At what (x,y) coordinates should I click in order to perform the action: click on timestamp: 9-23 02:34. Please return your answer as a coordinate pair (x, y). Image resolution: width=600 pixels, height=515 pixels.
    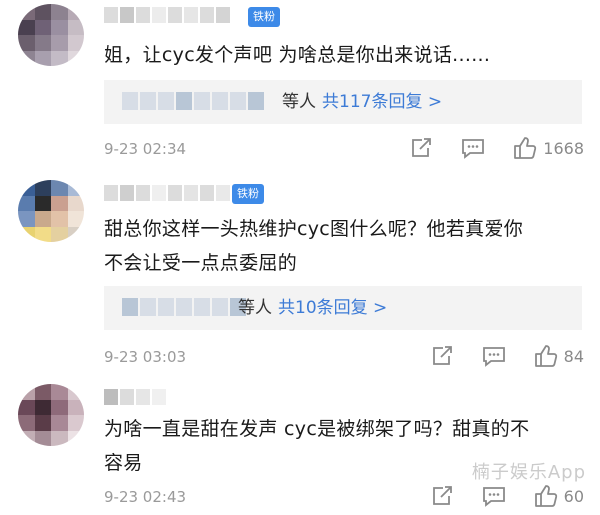
    Looking at the image, I should click on (145, 149).